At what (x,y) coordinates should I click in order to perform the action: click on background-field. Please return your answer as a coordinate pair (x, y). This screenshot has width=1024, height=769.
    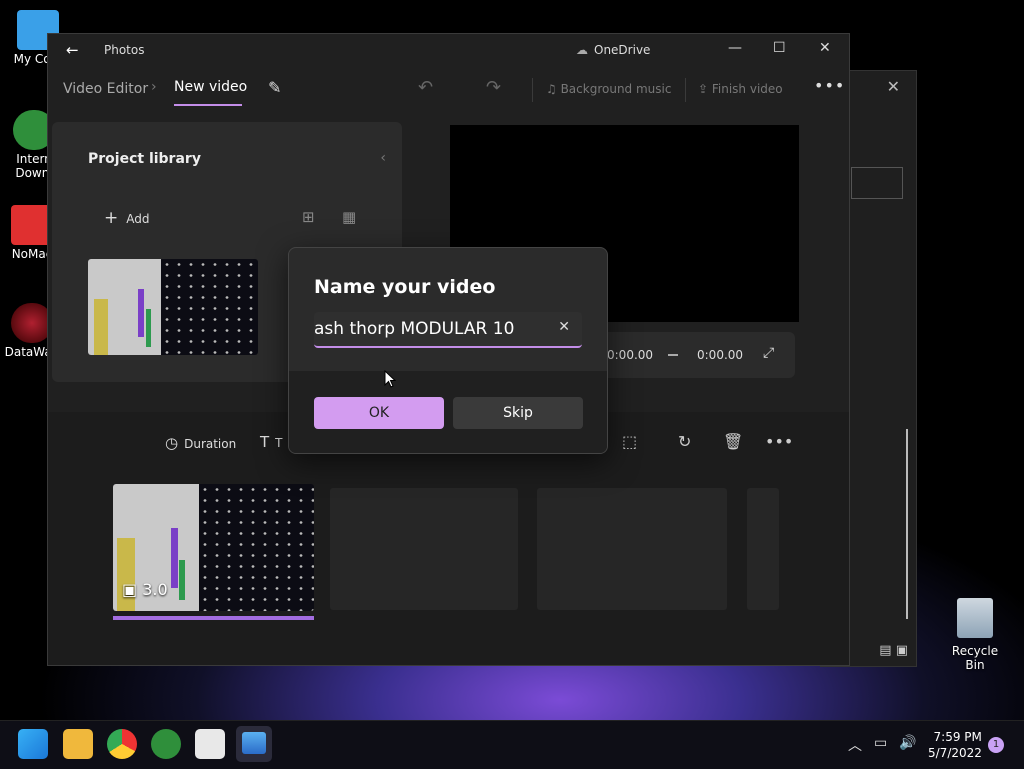
    Looking at the image, I should click on (877, 183).